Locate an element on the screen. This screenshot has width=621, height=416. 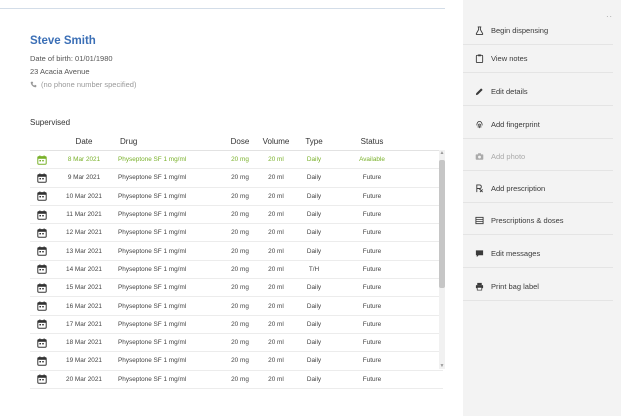
fingerprint-icon is located at coordinates (479, 124).